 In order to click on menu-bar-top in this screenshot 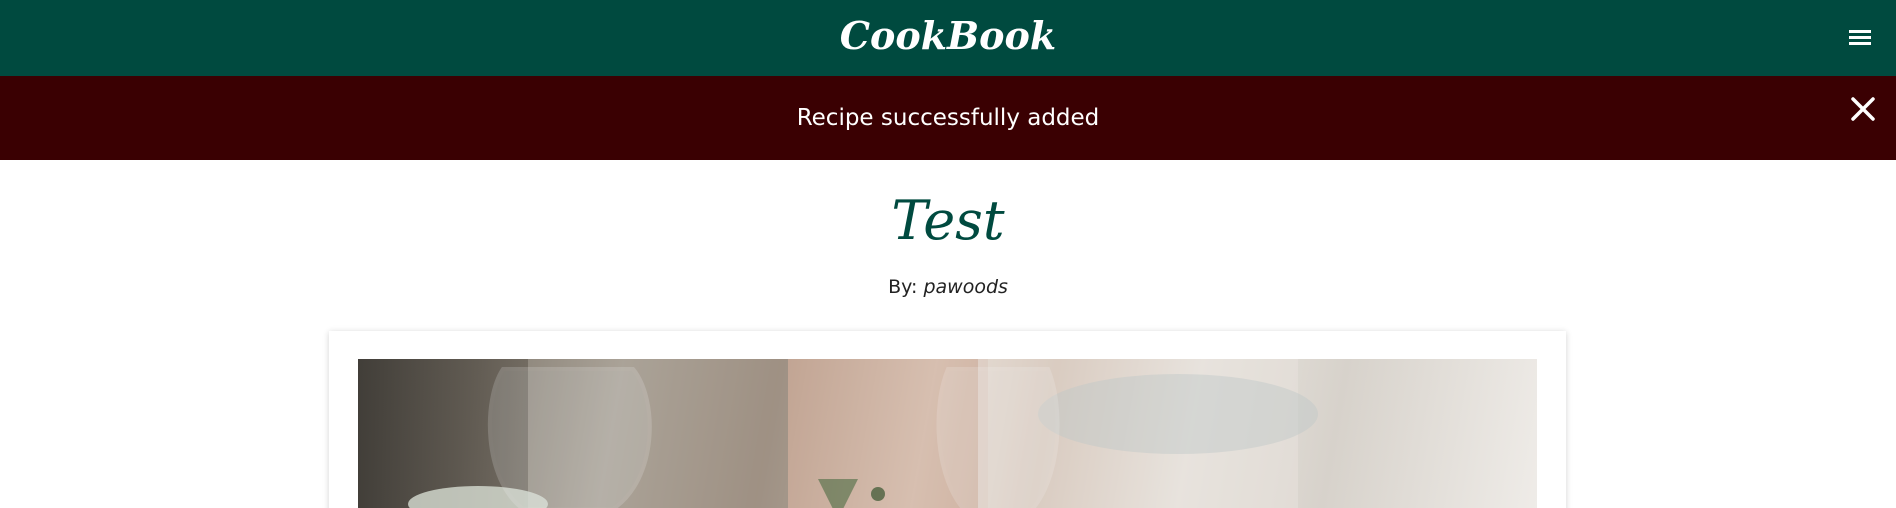, I will do `click(1860, 31)`.